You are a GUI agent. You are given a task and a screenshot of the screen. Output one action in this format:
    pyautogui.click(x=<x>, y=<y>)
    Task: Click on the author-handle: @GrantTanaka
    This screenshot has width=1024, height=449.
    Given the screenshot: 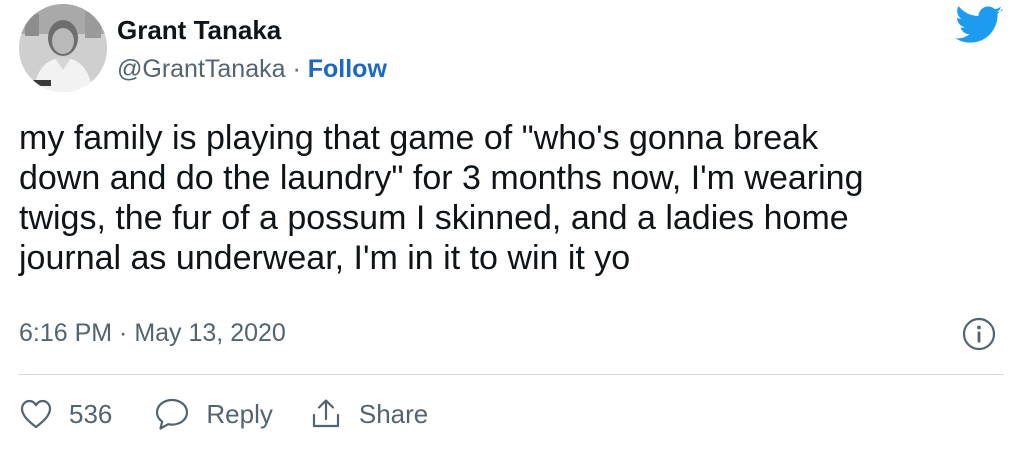 What is the action you would take?
    pyautogui.click(x=201, y=69)
    